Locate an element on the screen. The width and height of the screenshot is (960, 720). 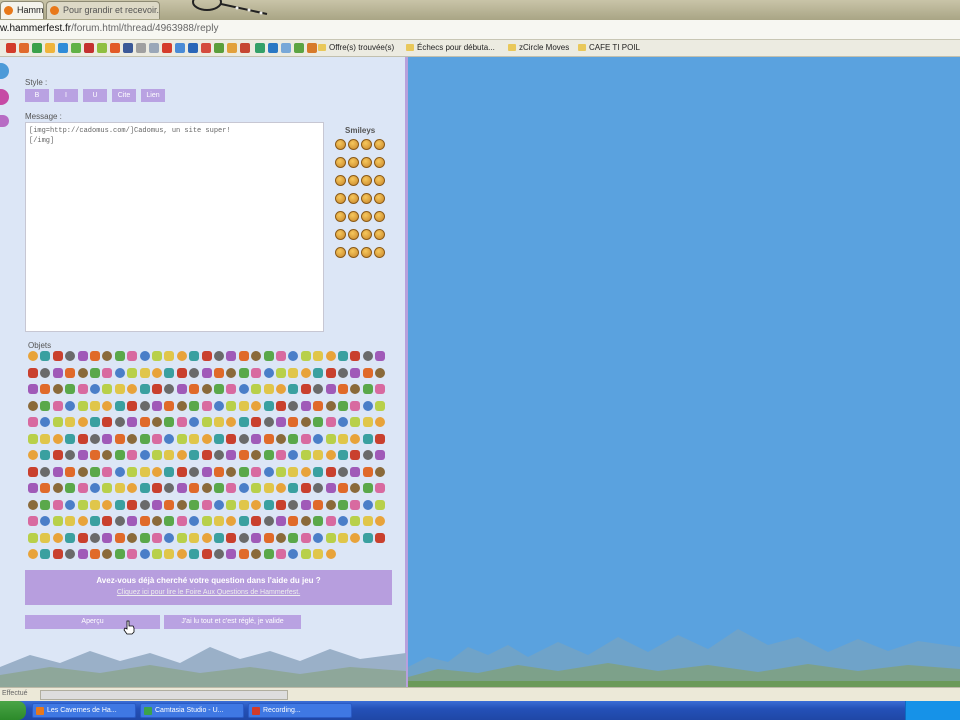
cite-button: Cite is located at coordinates (124, 95).